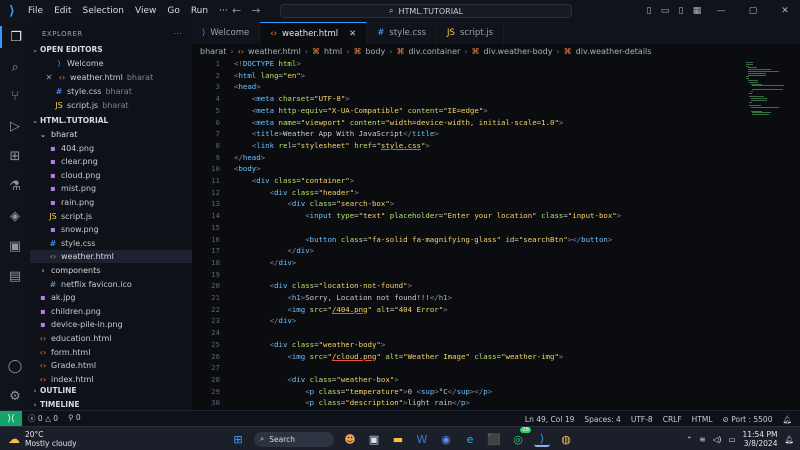 The height and width of the screenshot is (450, 800). What do you see at coordinates (467, 87) in the screenshot?
I see `code-line: 3 <head>` at bounding box center [467, 87].